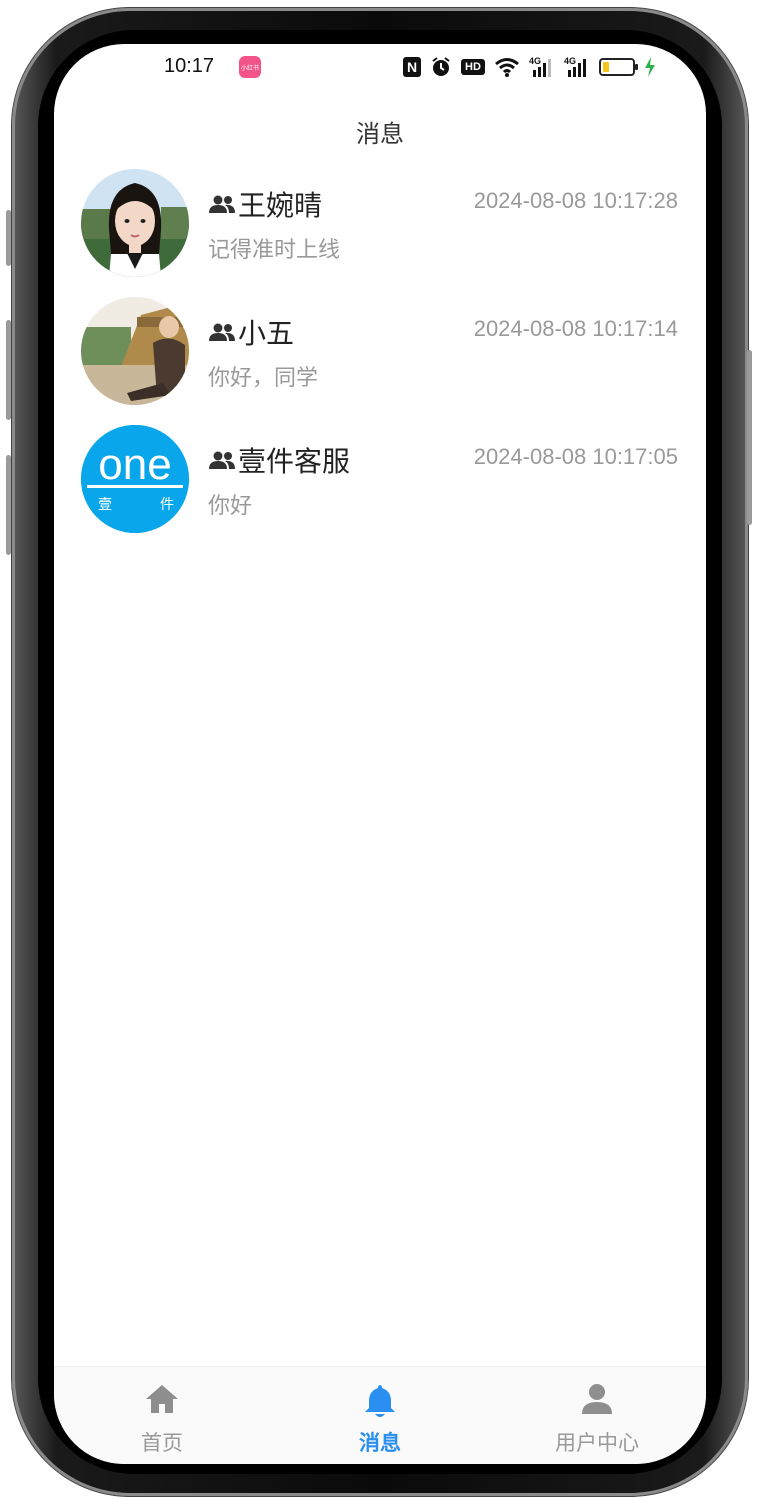 The width and height of the screenshot is (758, 1500). Describe the element at coordinates (380, 68) in the screenshot. I see `status-bar: 10:17 小红书 N HD 4G 4G` at that location.